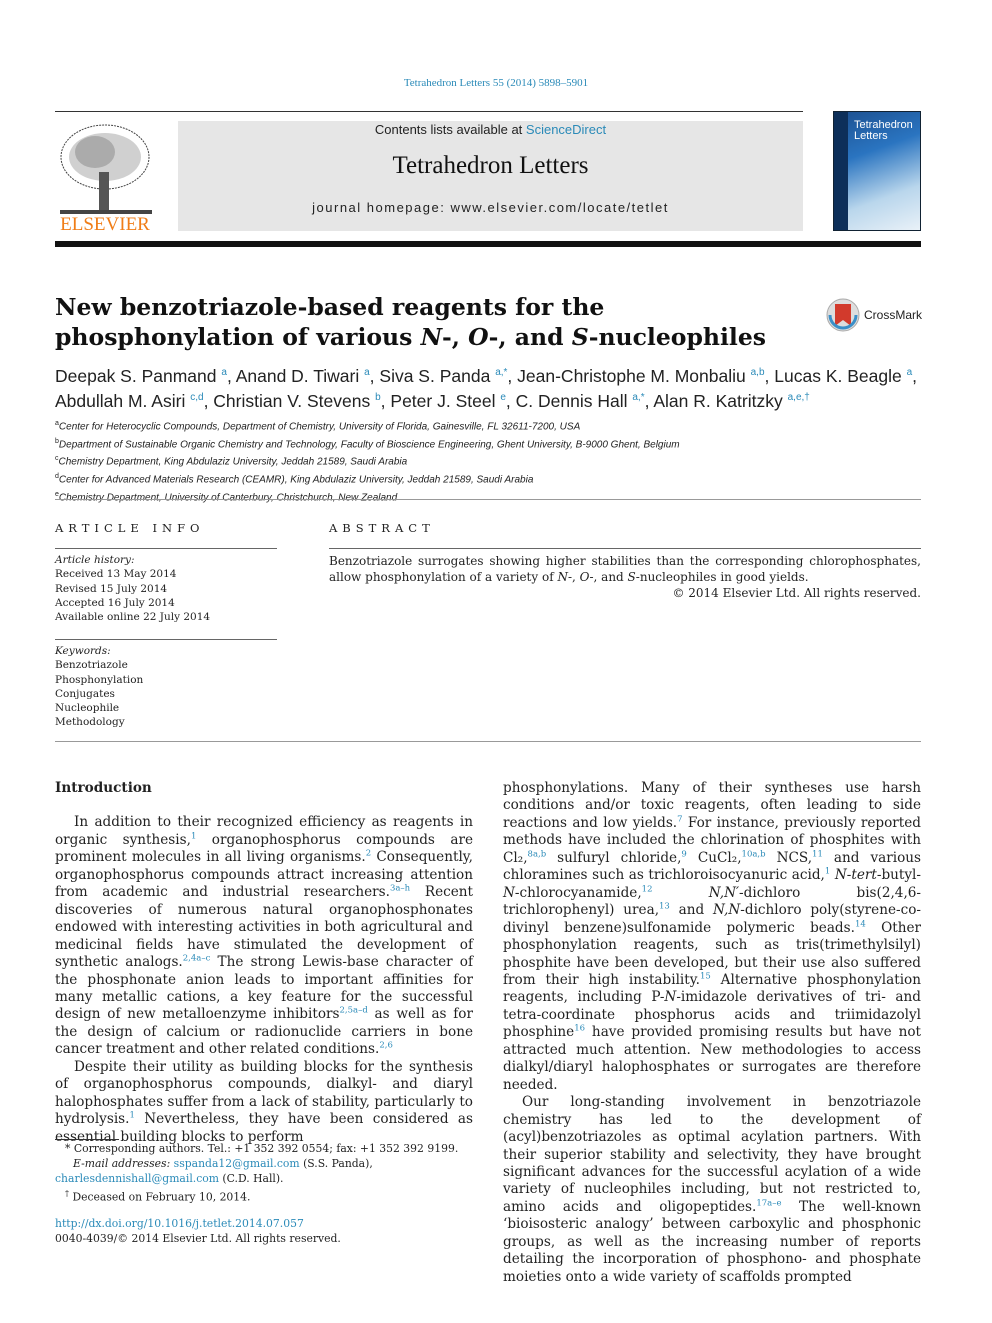  Describe the element at coordinates (386, 1046) in the screenshot. I see `citation: 2,6` at that location.